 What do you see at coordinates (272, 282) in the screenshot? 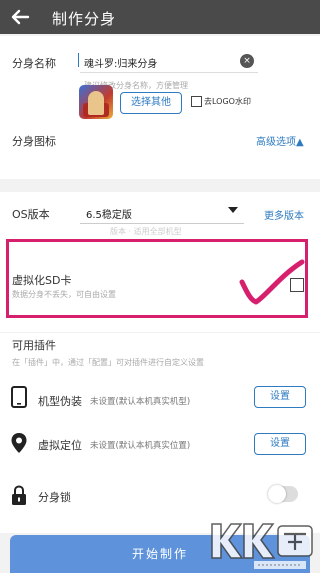
I see `checkmark-annotation-icon` at bounding box center [272, 282].